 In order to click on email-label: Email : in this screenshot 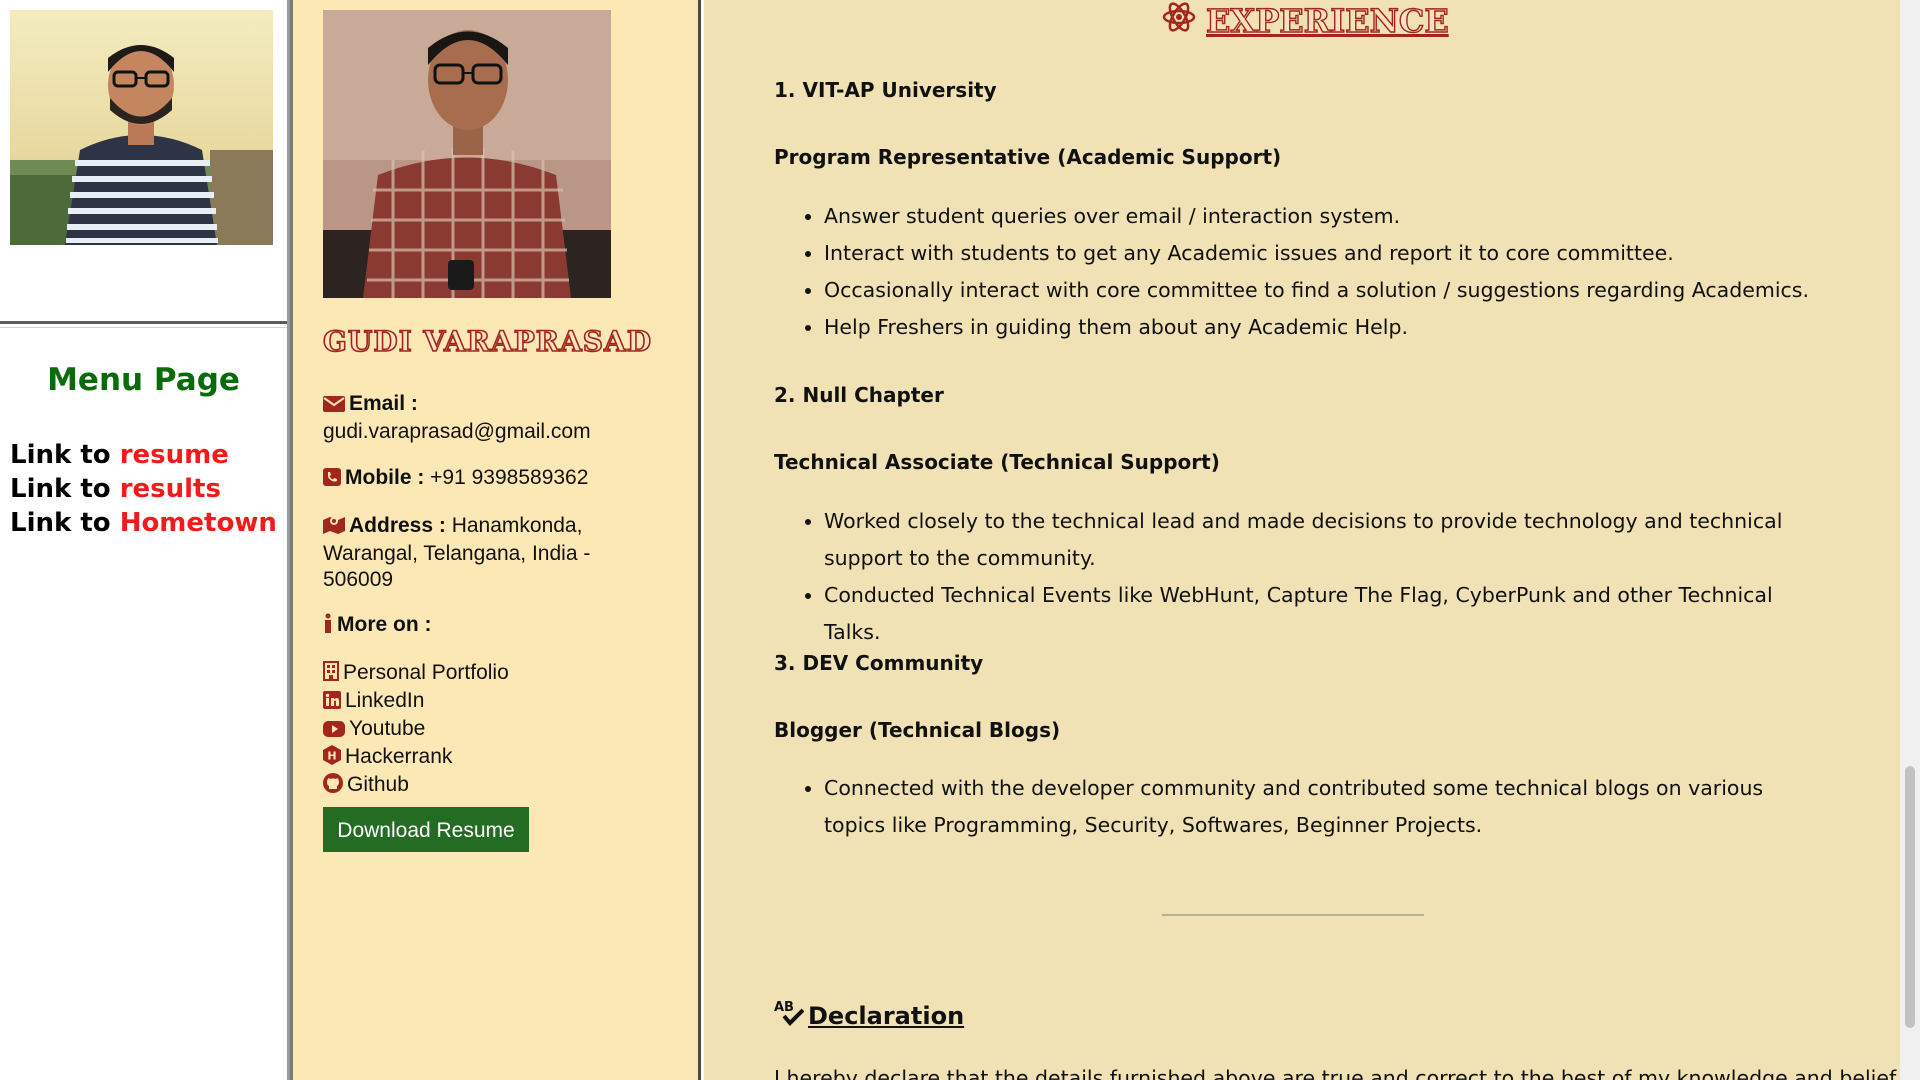, I will do `click(383, 403)`.